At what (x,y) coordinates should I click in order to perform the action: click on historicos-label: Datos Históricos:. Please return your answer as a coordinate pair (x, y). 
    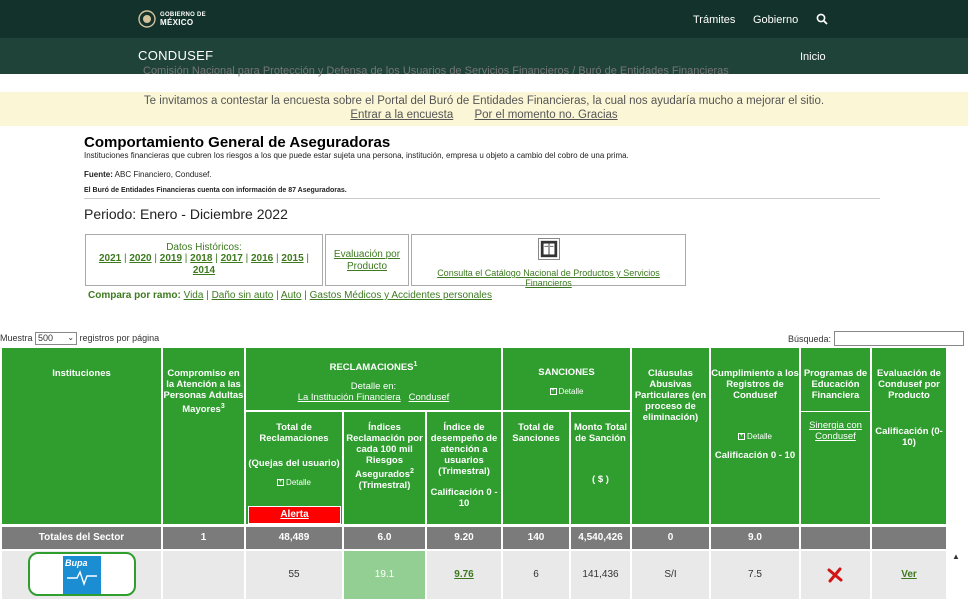
    Looking at the image, I should click on (204, 247).